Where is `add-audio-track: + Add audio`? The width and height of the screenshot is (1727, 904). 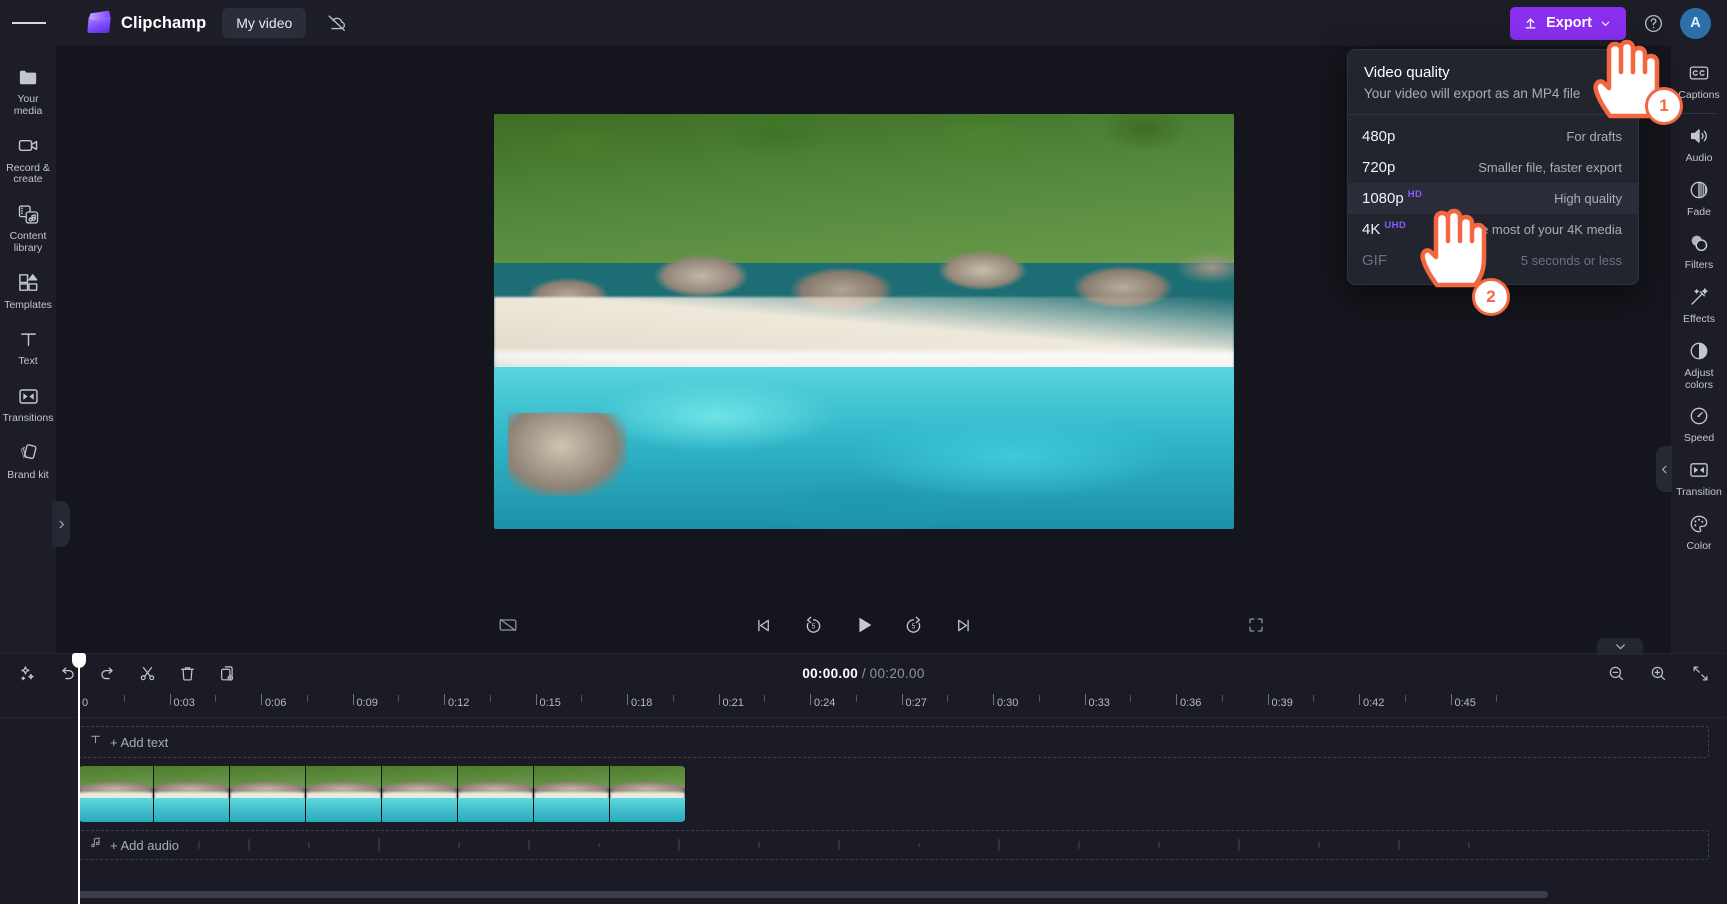
add-audio-track: + Add audio is located at coordinates (893, 845).